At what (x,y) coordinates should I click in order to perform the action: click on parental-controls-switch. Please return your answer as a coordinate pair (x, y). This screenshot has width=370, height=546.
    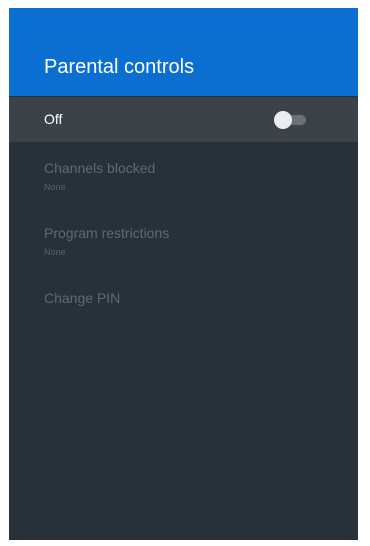
    Looking at the image, I should click on (290, 120).